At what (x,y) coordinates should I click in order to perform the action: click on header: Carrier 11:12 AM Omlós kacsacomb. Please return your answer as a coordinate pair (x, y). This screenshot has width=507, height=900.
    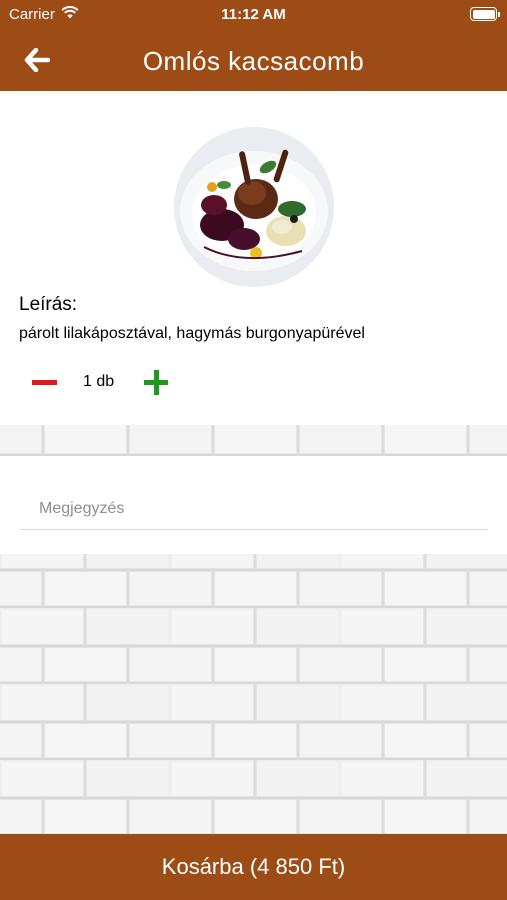
    Looking at the image, I should click on (253, 45).